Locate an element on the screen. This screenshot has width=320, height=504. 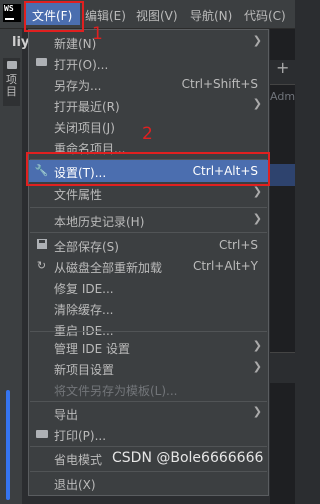
scrollbar is located at coordinates (8, 445).